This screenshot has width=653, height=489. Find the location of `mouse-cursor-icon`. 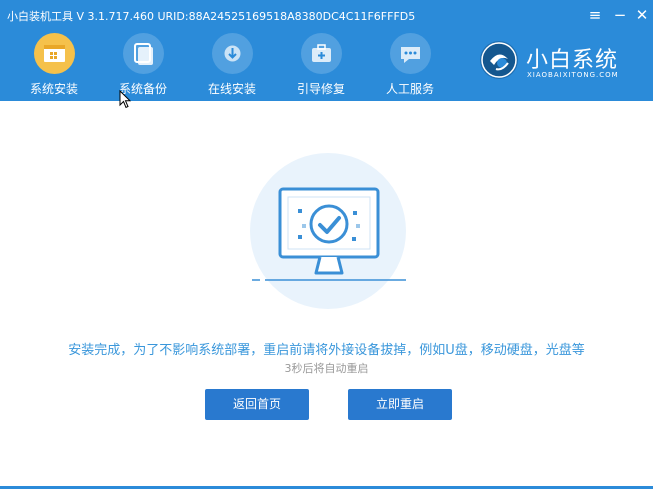

mouse-cursor-icon is located at coordinates (125, 99).